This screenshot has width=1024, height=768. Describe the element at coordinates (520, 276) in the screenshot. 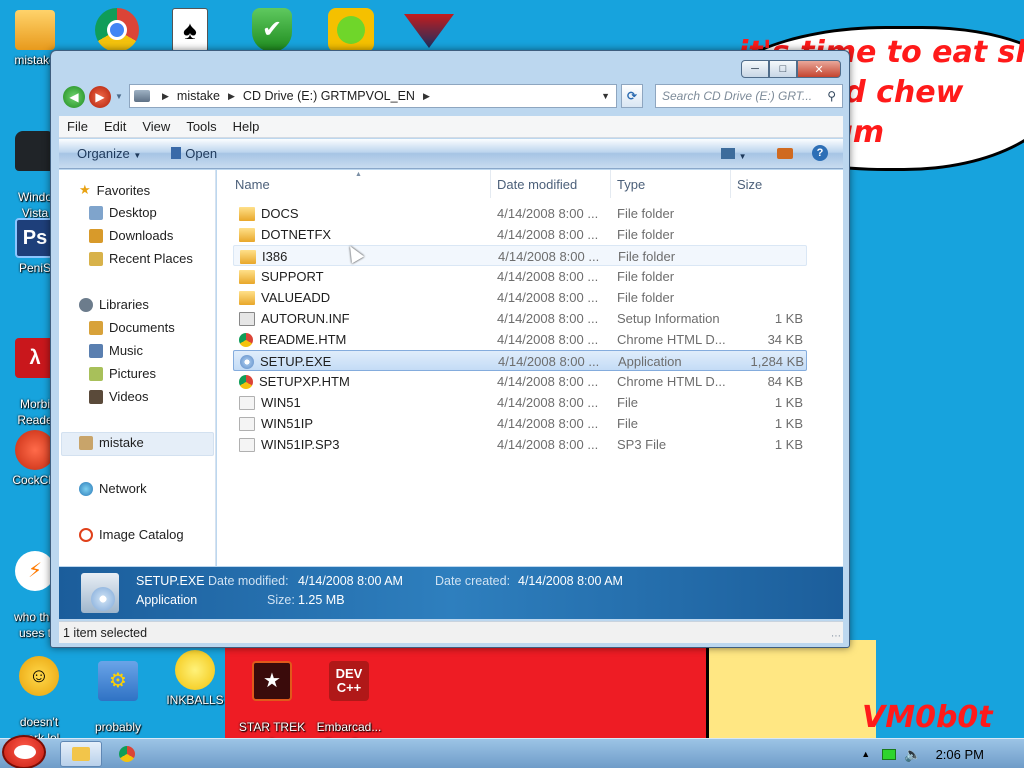

I see `file-row: SUPPORT 4/14/2008 8:00 ... File folder` at that location.